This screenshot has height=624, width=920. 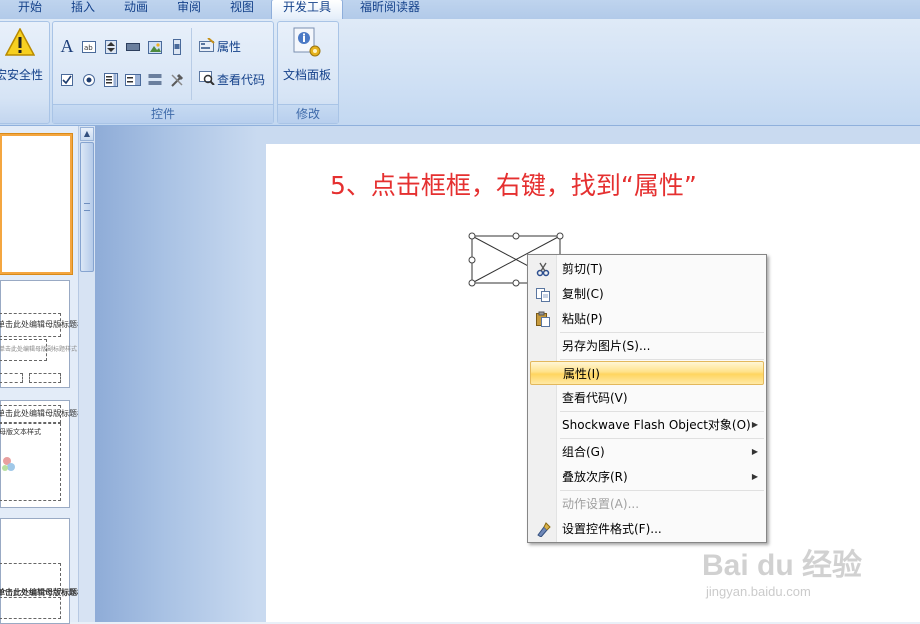 I want to click on menu-item-order: 叠放次序(R) ▶, so click(x=647, y=477).